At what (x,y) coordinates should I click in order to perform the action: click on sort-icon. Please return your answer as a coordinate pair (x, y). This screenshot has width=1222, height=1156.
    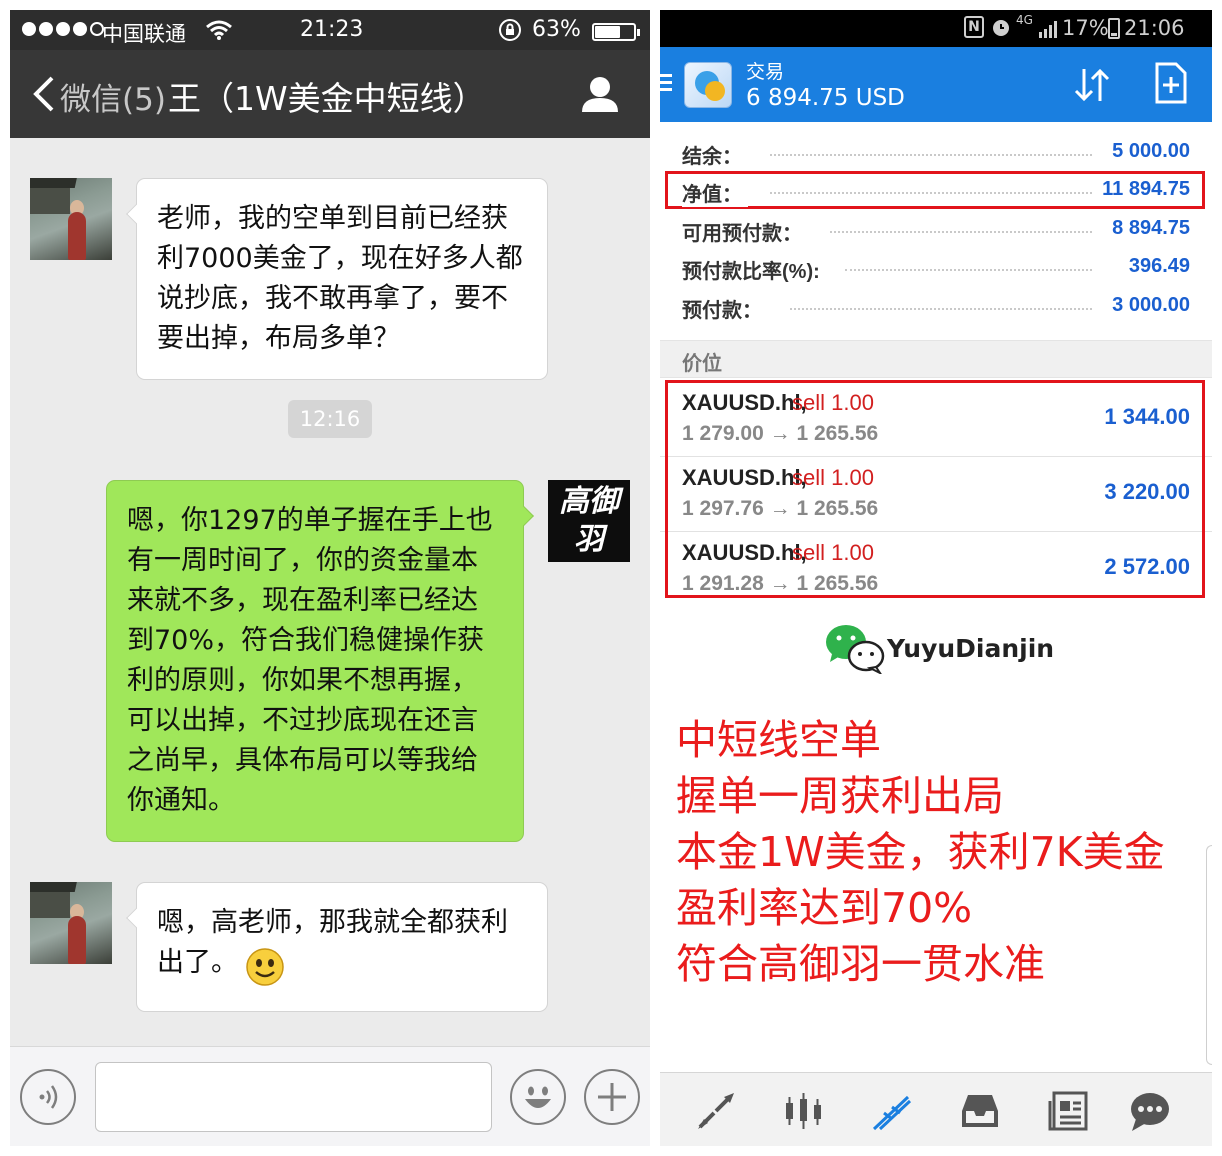
    Looking at the image, I should click on (1092, 85).